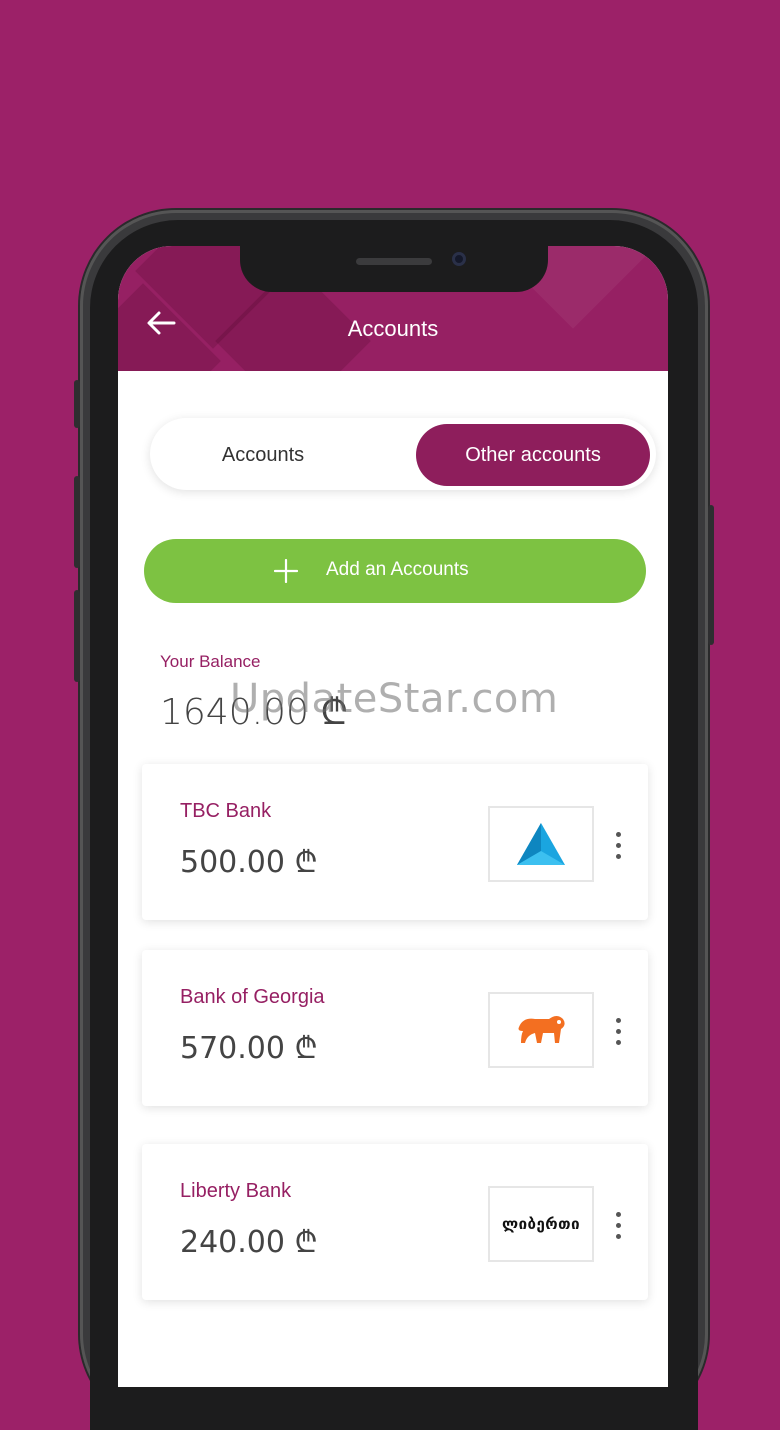 This screenshot has height=1430, width=780. Describe the element at coordinates (533, 455) in the screenshot. I see `tab-other-accounts: Other accounts` at that location.